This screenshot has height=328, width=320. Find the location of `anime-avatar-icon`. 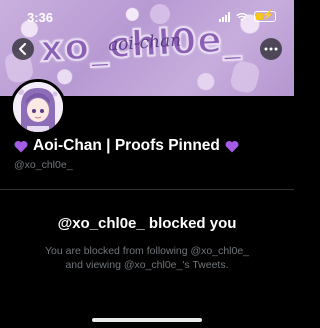

anime-avatar-icon is located at coordinates (38, 107).